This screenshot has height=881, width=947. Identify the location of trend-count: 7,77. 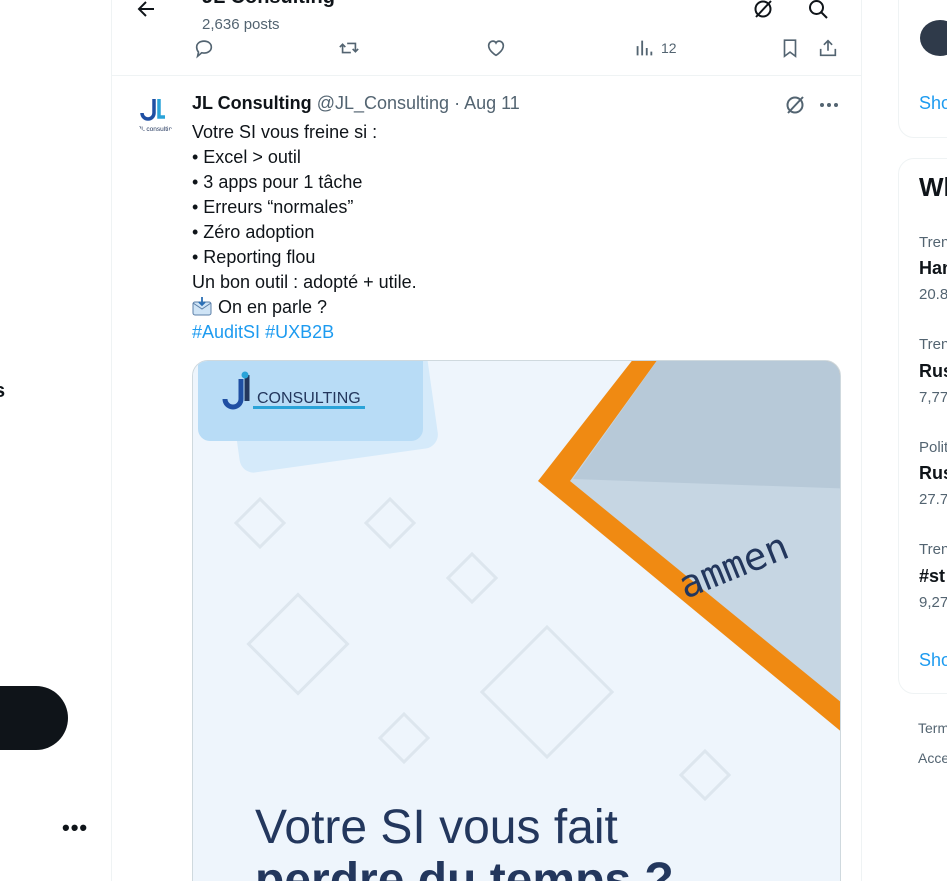
(933, 397).